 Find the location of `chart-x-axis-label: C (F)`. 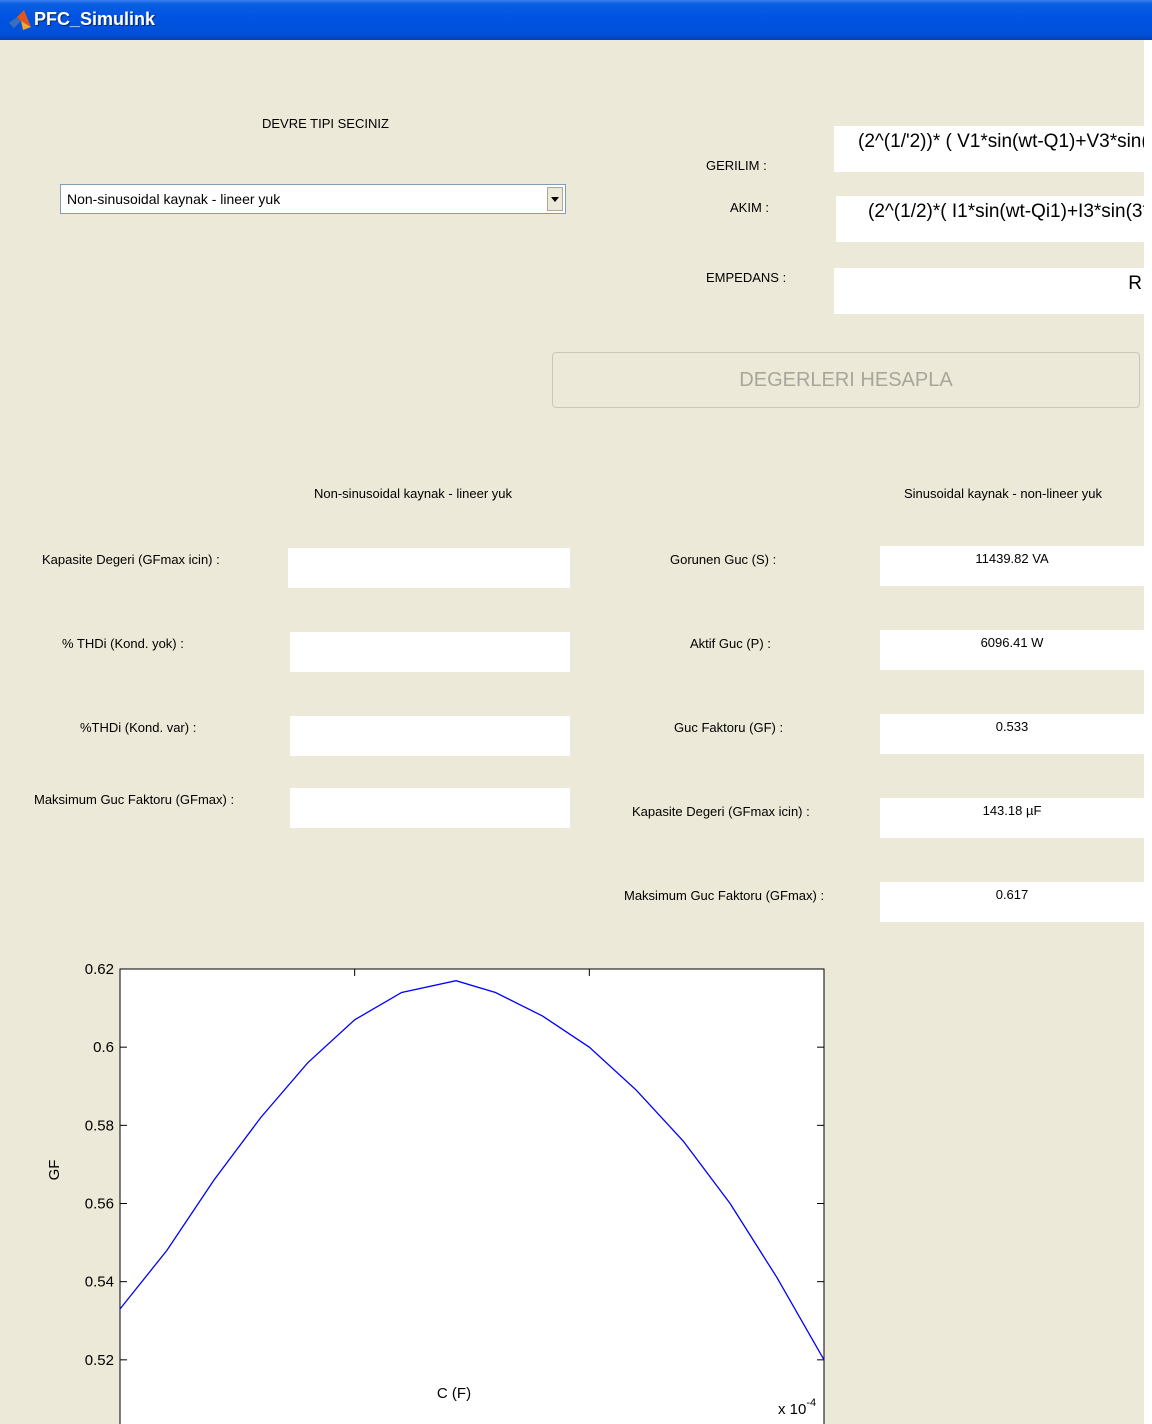

chart-x-axis-label: C (F) is located at coordinates (454, 1393).